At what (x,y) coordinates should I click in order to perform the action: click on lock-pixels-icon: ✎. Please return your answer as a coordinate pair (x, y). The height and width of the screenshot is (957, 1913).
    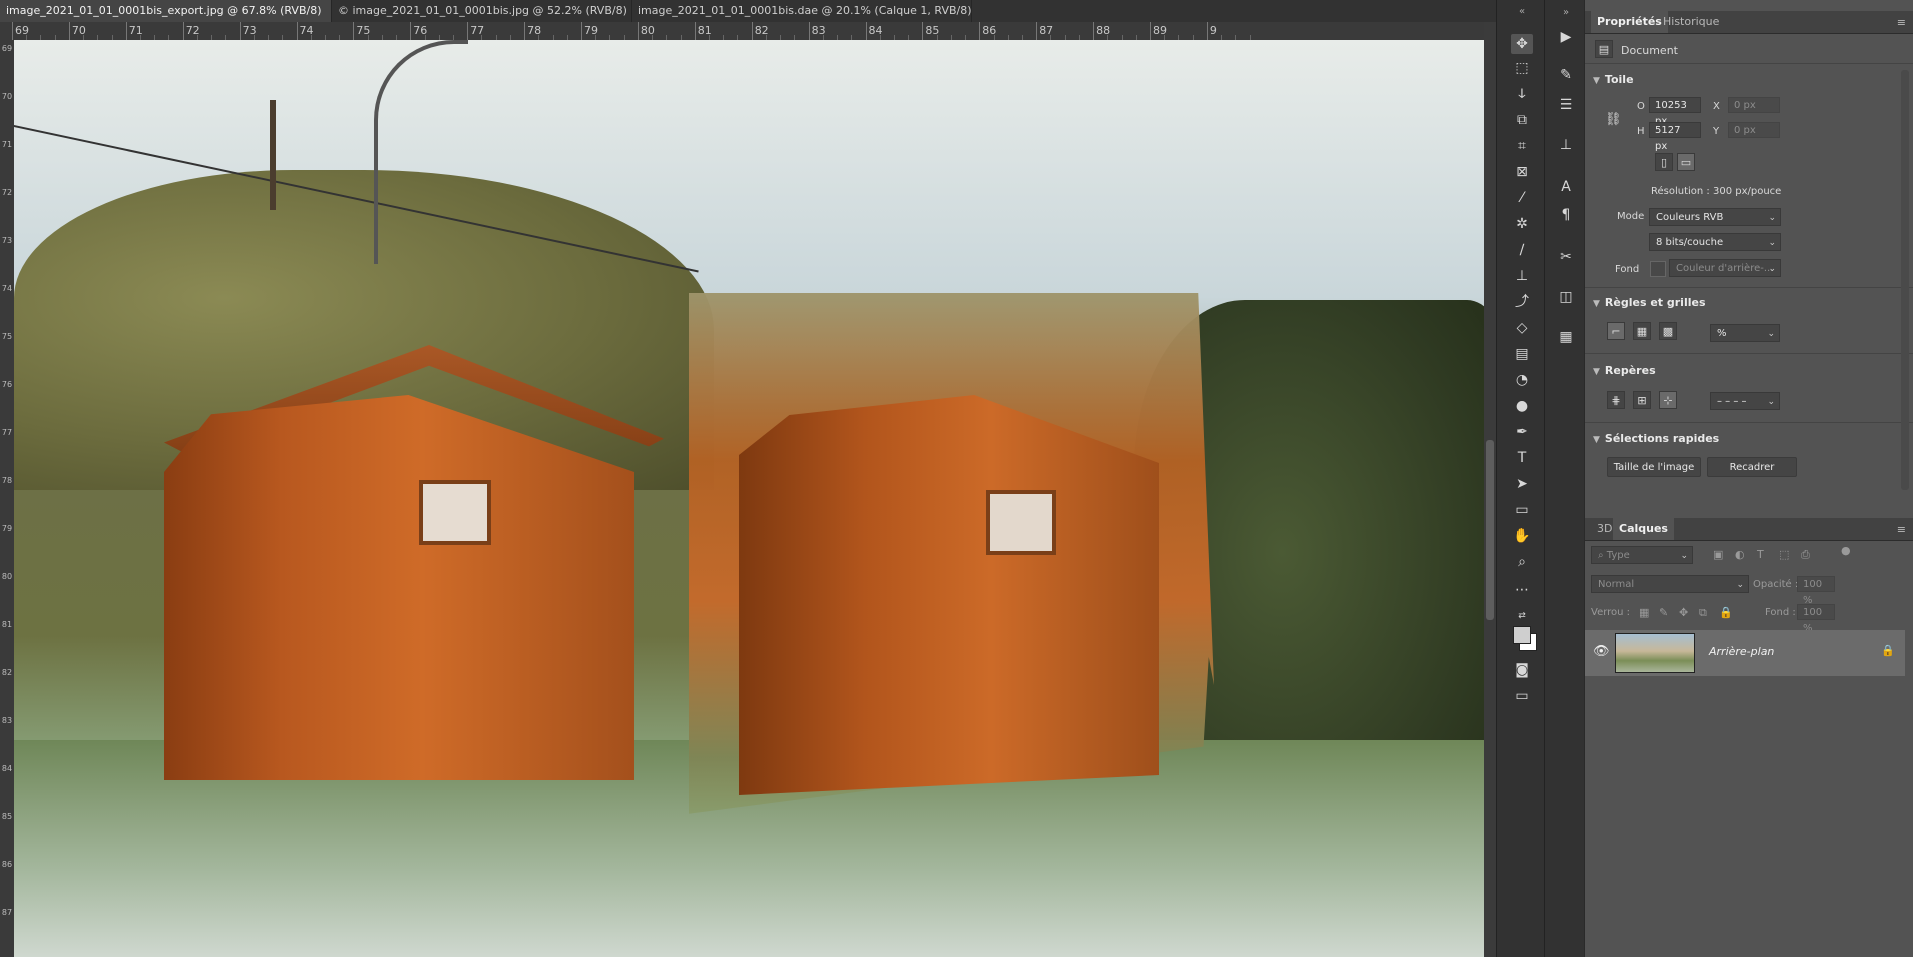
    Looking at the image, I should click on (1663, 612).